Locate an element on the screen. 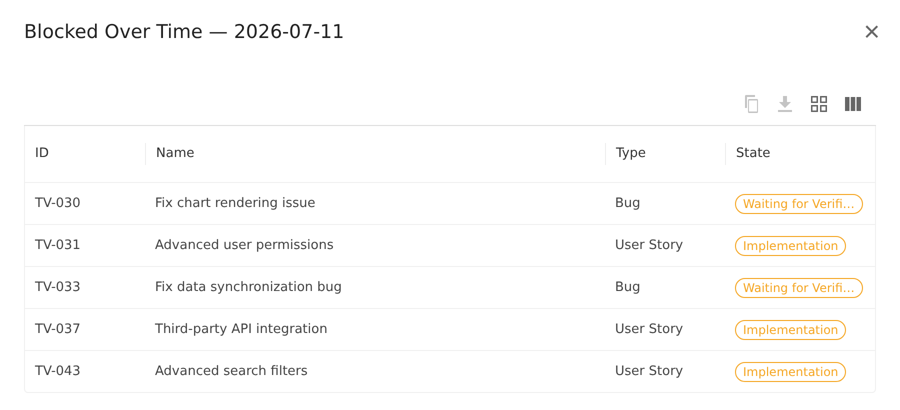  table-cell-text: Advanced search filters is located at coordinates (231, 371).